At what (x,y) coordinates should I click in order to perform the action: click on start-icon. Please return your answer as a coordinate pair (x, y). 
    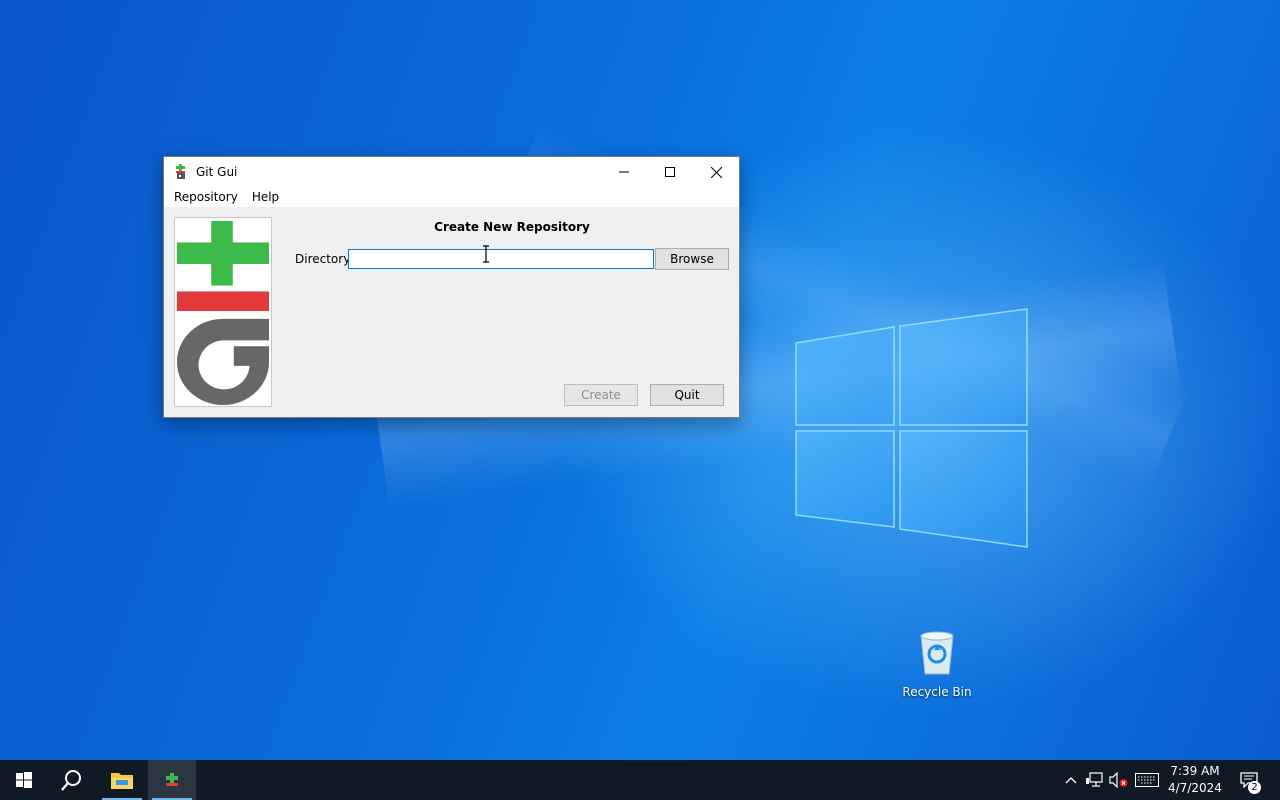
    Looking at the image, I should click on (24, 780).